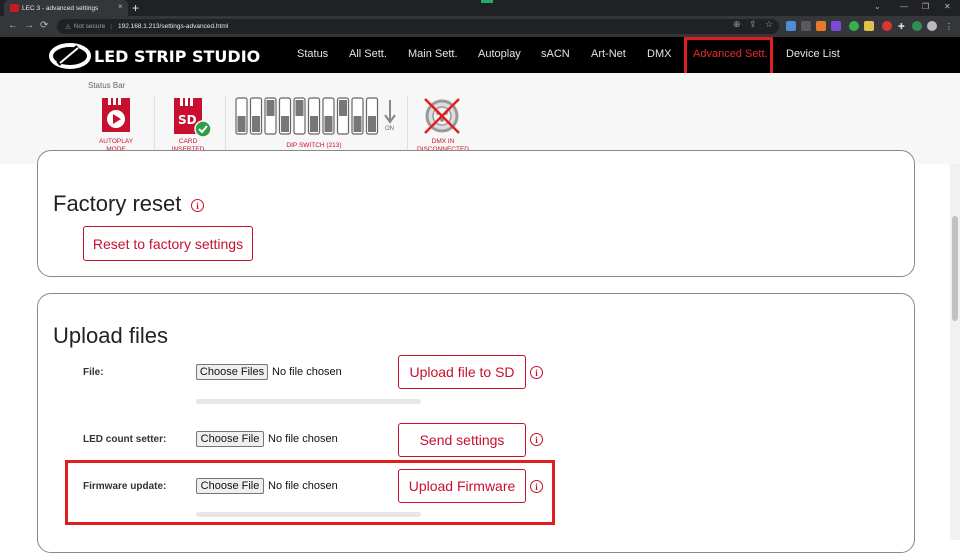 This screenshot has height=553, width=960. I want to click on extension-7-icon, so click(887, 26).